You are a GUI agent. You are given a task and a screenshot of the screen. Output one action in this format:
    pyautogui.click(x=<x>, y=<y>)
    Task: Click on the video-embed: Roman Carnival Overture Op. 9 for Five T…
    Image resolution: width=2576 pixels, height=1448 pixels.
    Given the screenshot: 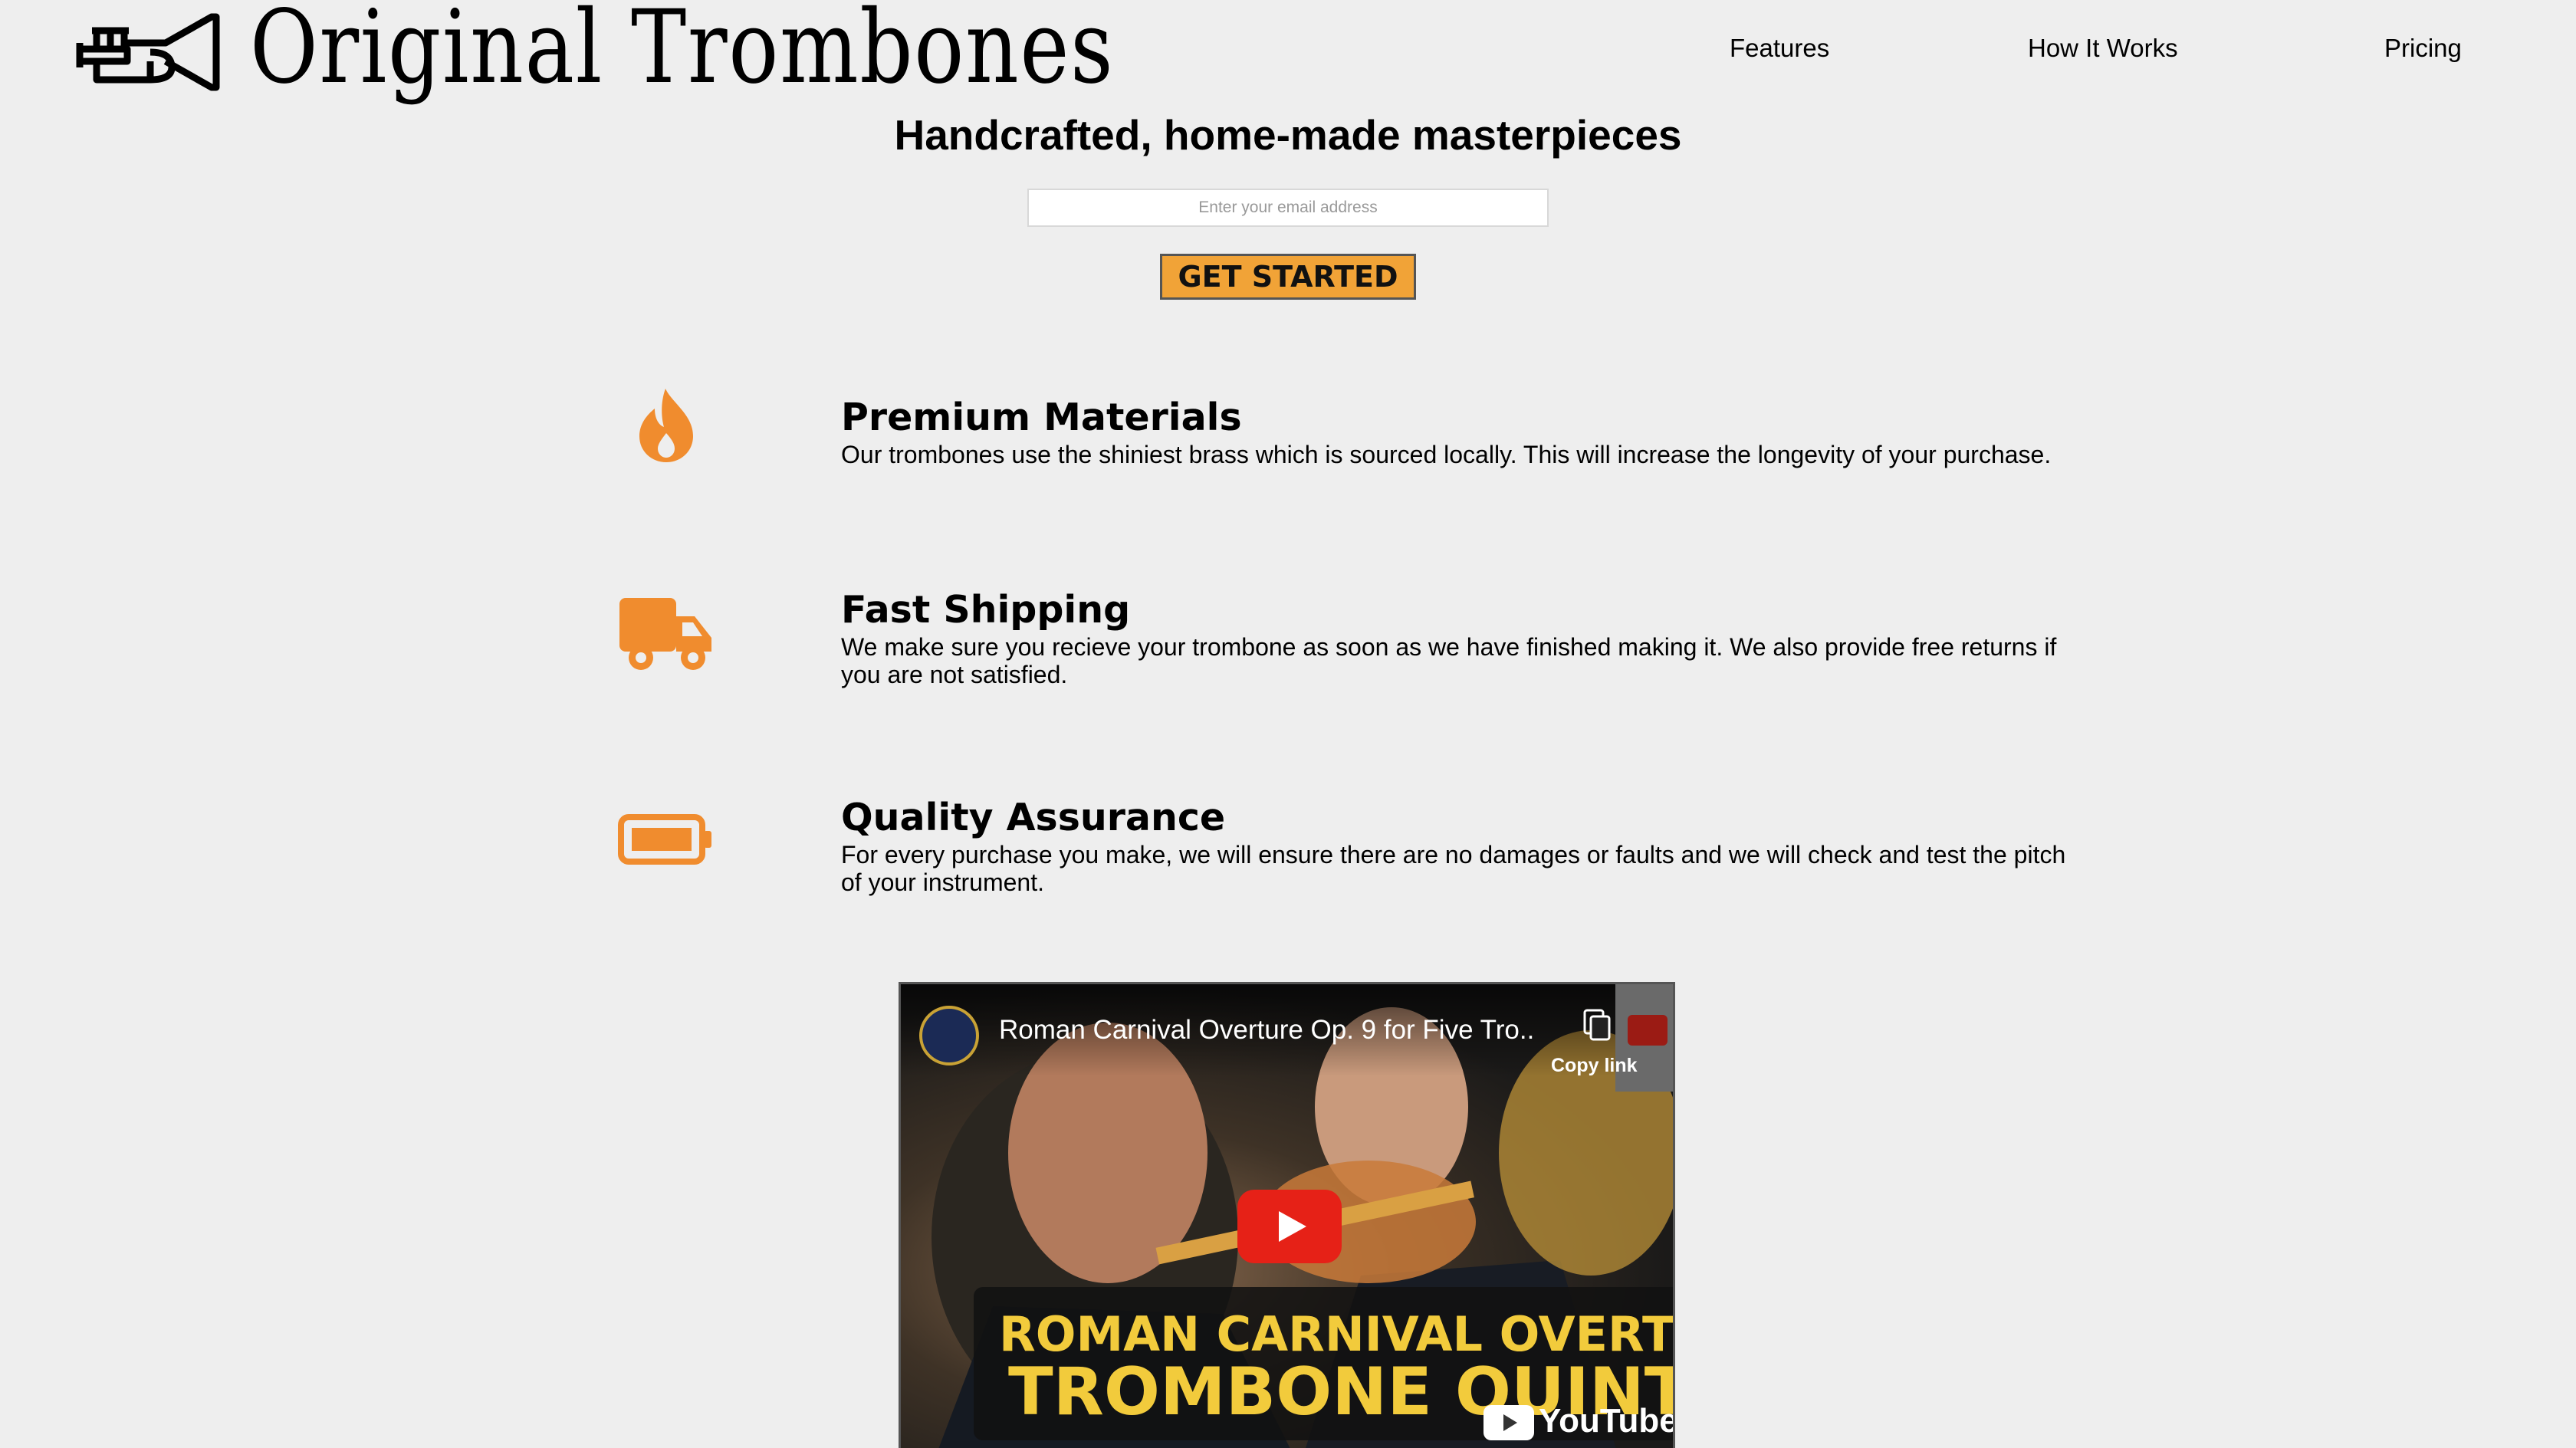 What is the action you would take?
    pyautogui.click(x=1287, y=1215)
    